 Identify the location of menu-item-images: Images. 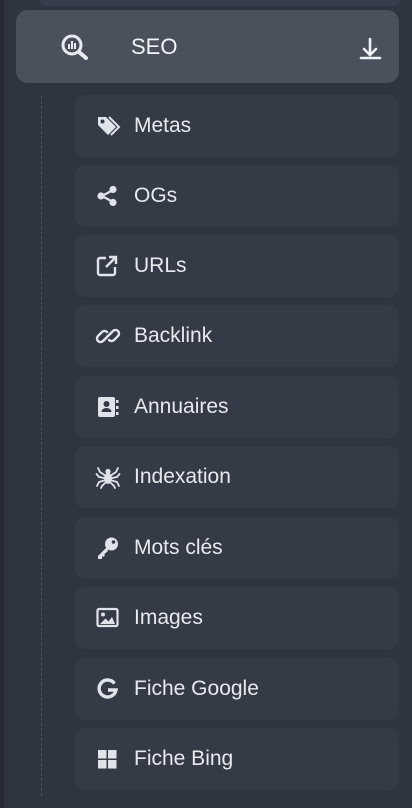
(237, 618).